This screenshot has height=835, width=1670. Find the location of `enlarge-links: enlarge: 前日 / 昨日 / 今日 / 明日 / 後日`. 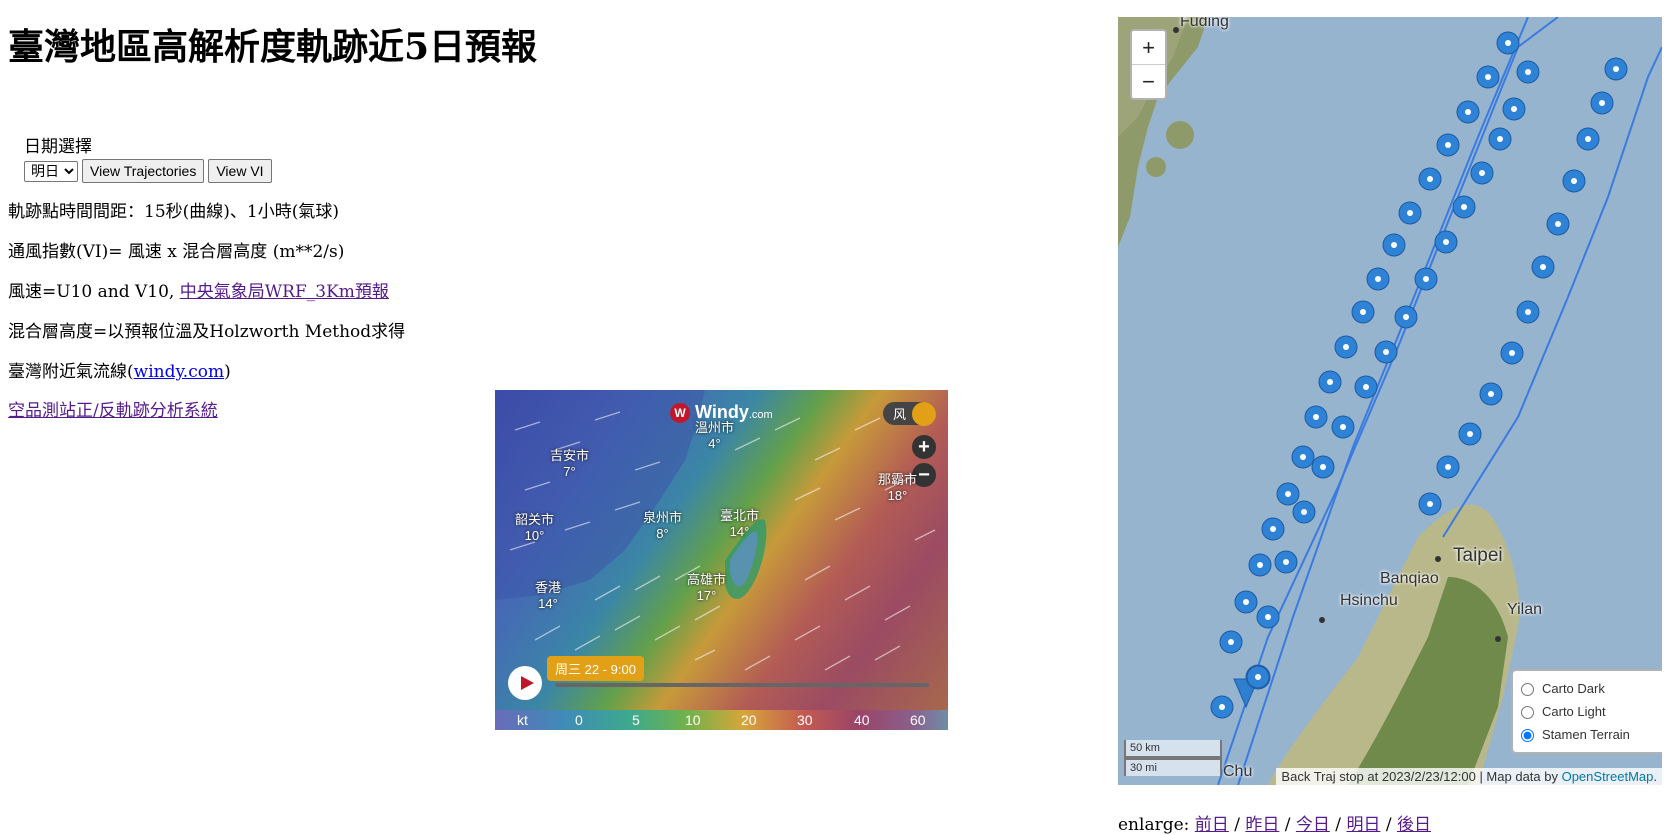

enlarge-links: enlarge: 前日 / 昨日 / 今日 / 明日 / 後日 is located at coordinates (1274, 825).